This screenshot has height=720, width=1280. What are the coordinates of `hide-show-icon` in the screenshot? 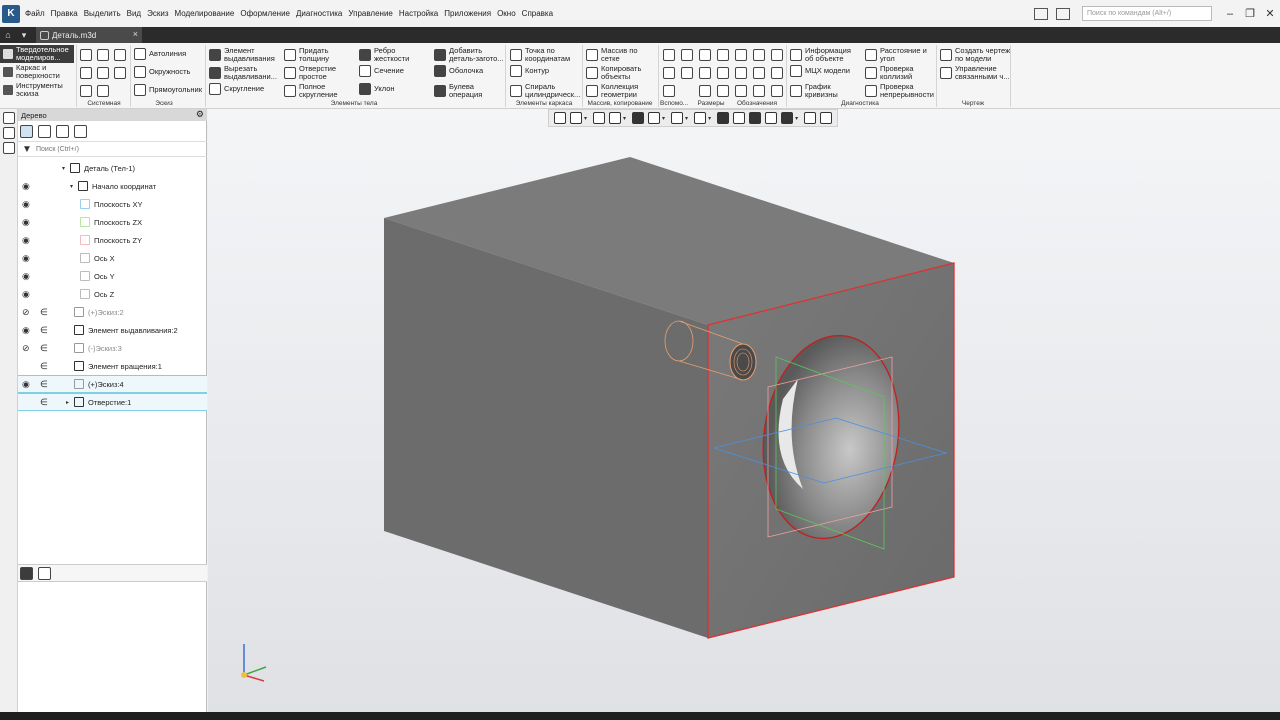 It's located at (677, 118).